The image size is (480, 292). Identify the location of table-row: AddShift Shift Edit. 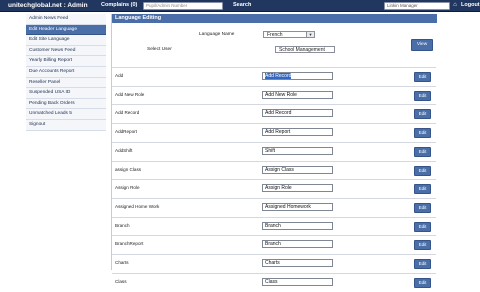
(274, 151).